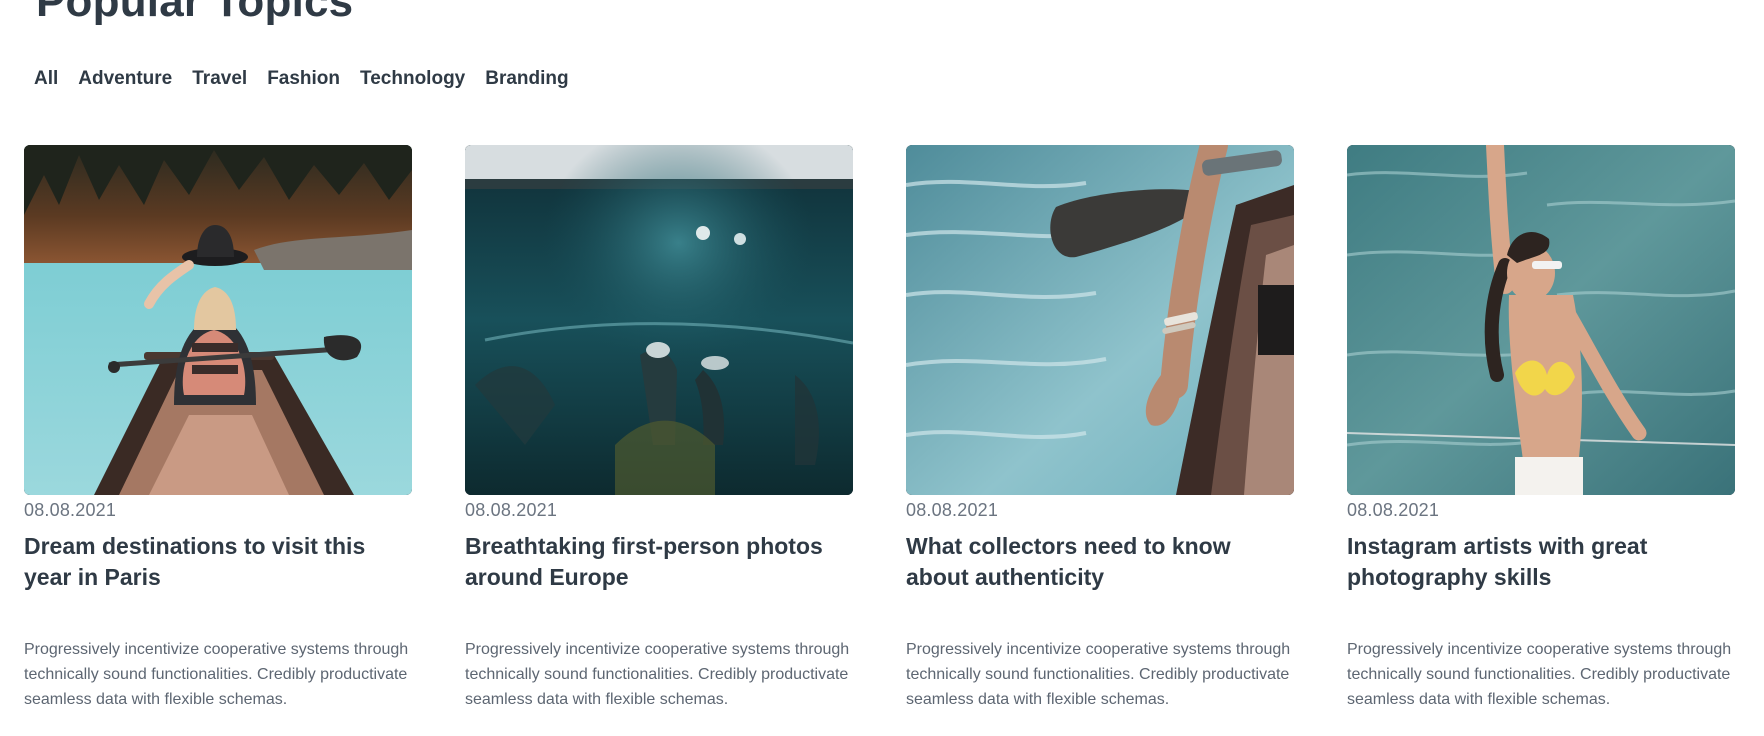  Describe the element at coordinates (46, 79) in the screenshot. I see `tab-all: All` at that location.